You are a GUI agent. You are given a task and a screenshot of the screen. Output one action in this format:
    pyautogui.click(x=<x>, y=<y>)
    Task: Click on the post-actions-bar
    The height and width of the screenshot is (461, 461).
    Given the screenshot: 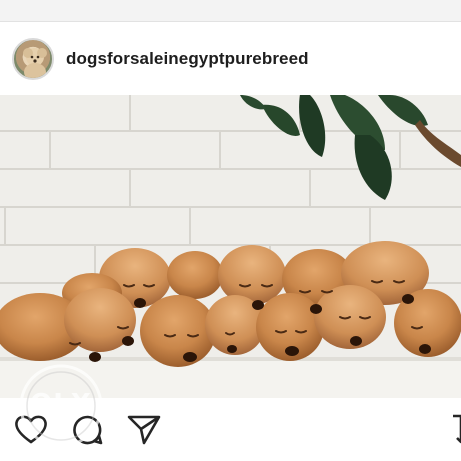 What is the action you would take?
    pyautogui.click(x=230, y=429)
    